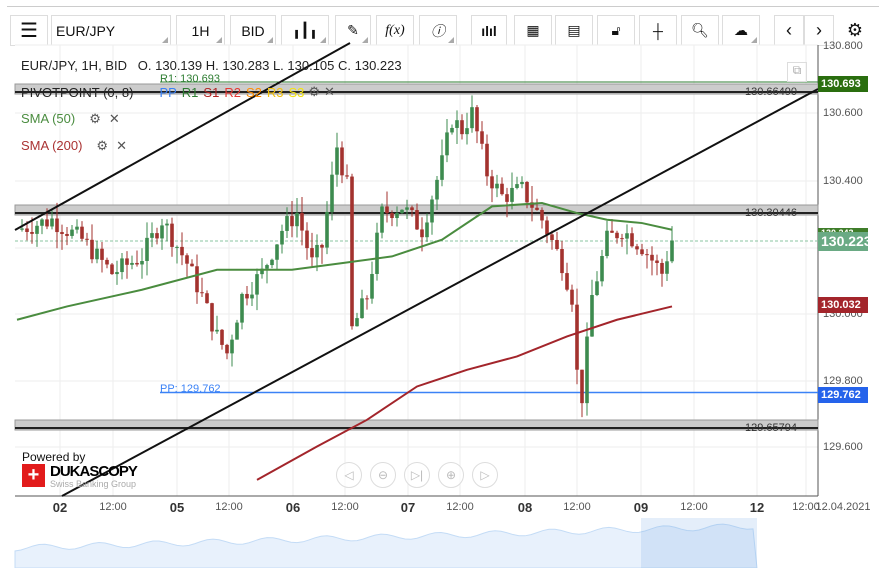 This screenshot has width=886, height=568. What do you see at coordinates (167, 92) in the screenshot?
I see `pivot-item: PP` at bounding box center [167, 92].